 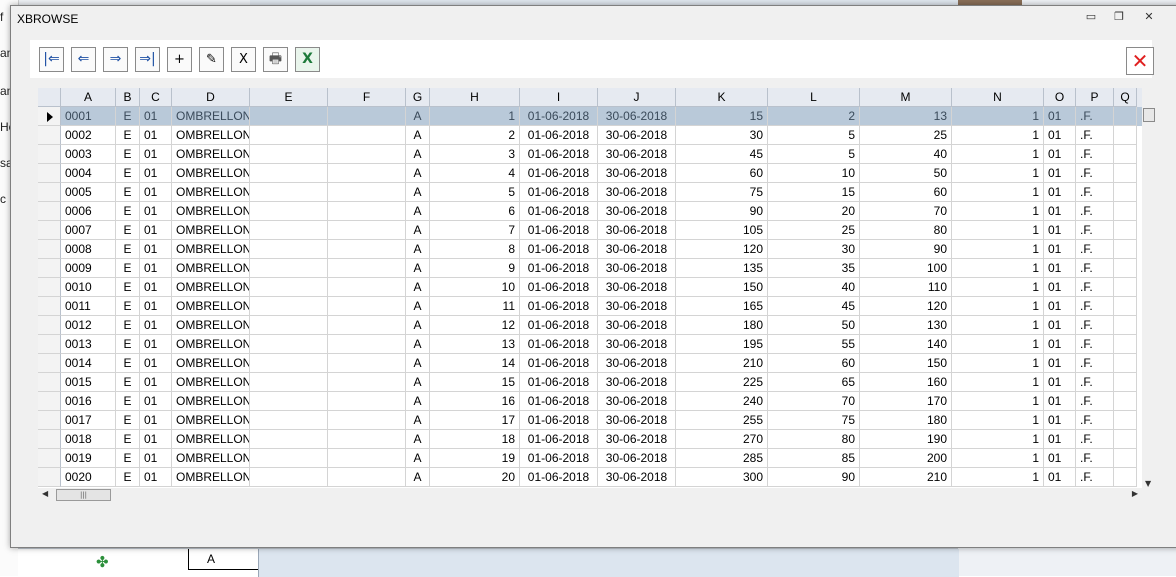 What do you see at coordinates (1140, 61) in the screenshot?
I see `close-browse-button: ✕` at bounding box center [1140, 61].